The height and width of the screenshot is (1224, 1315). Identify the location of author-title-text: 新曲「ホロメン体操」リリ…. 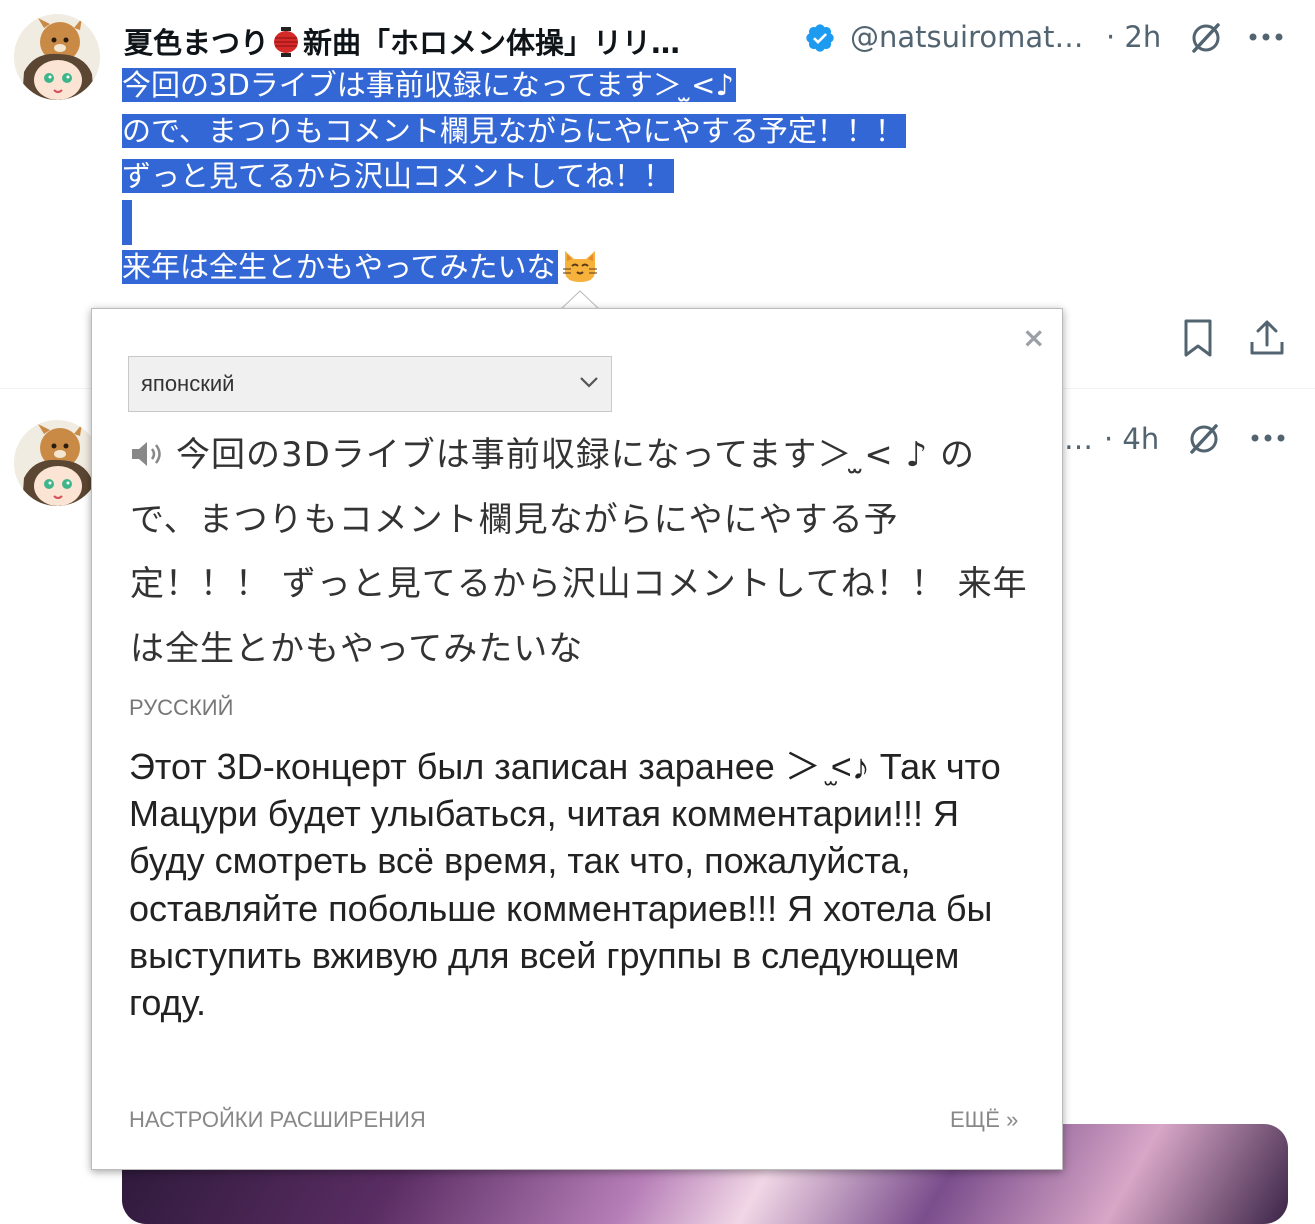
(492, 43).